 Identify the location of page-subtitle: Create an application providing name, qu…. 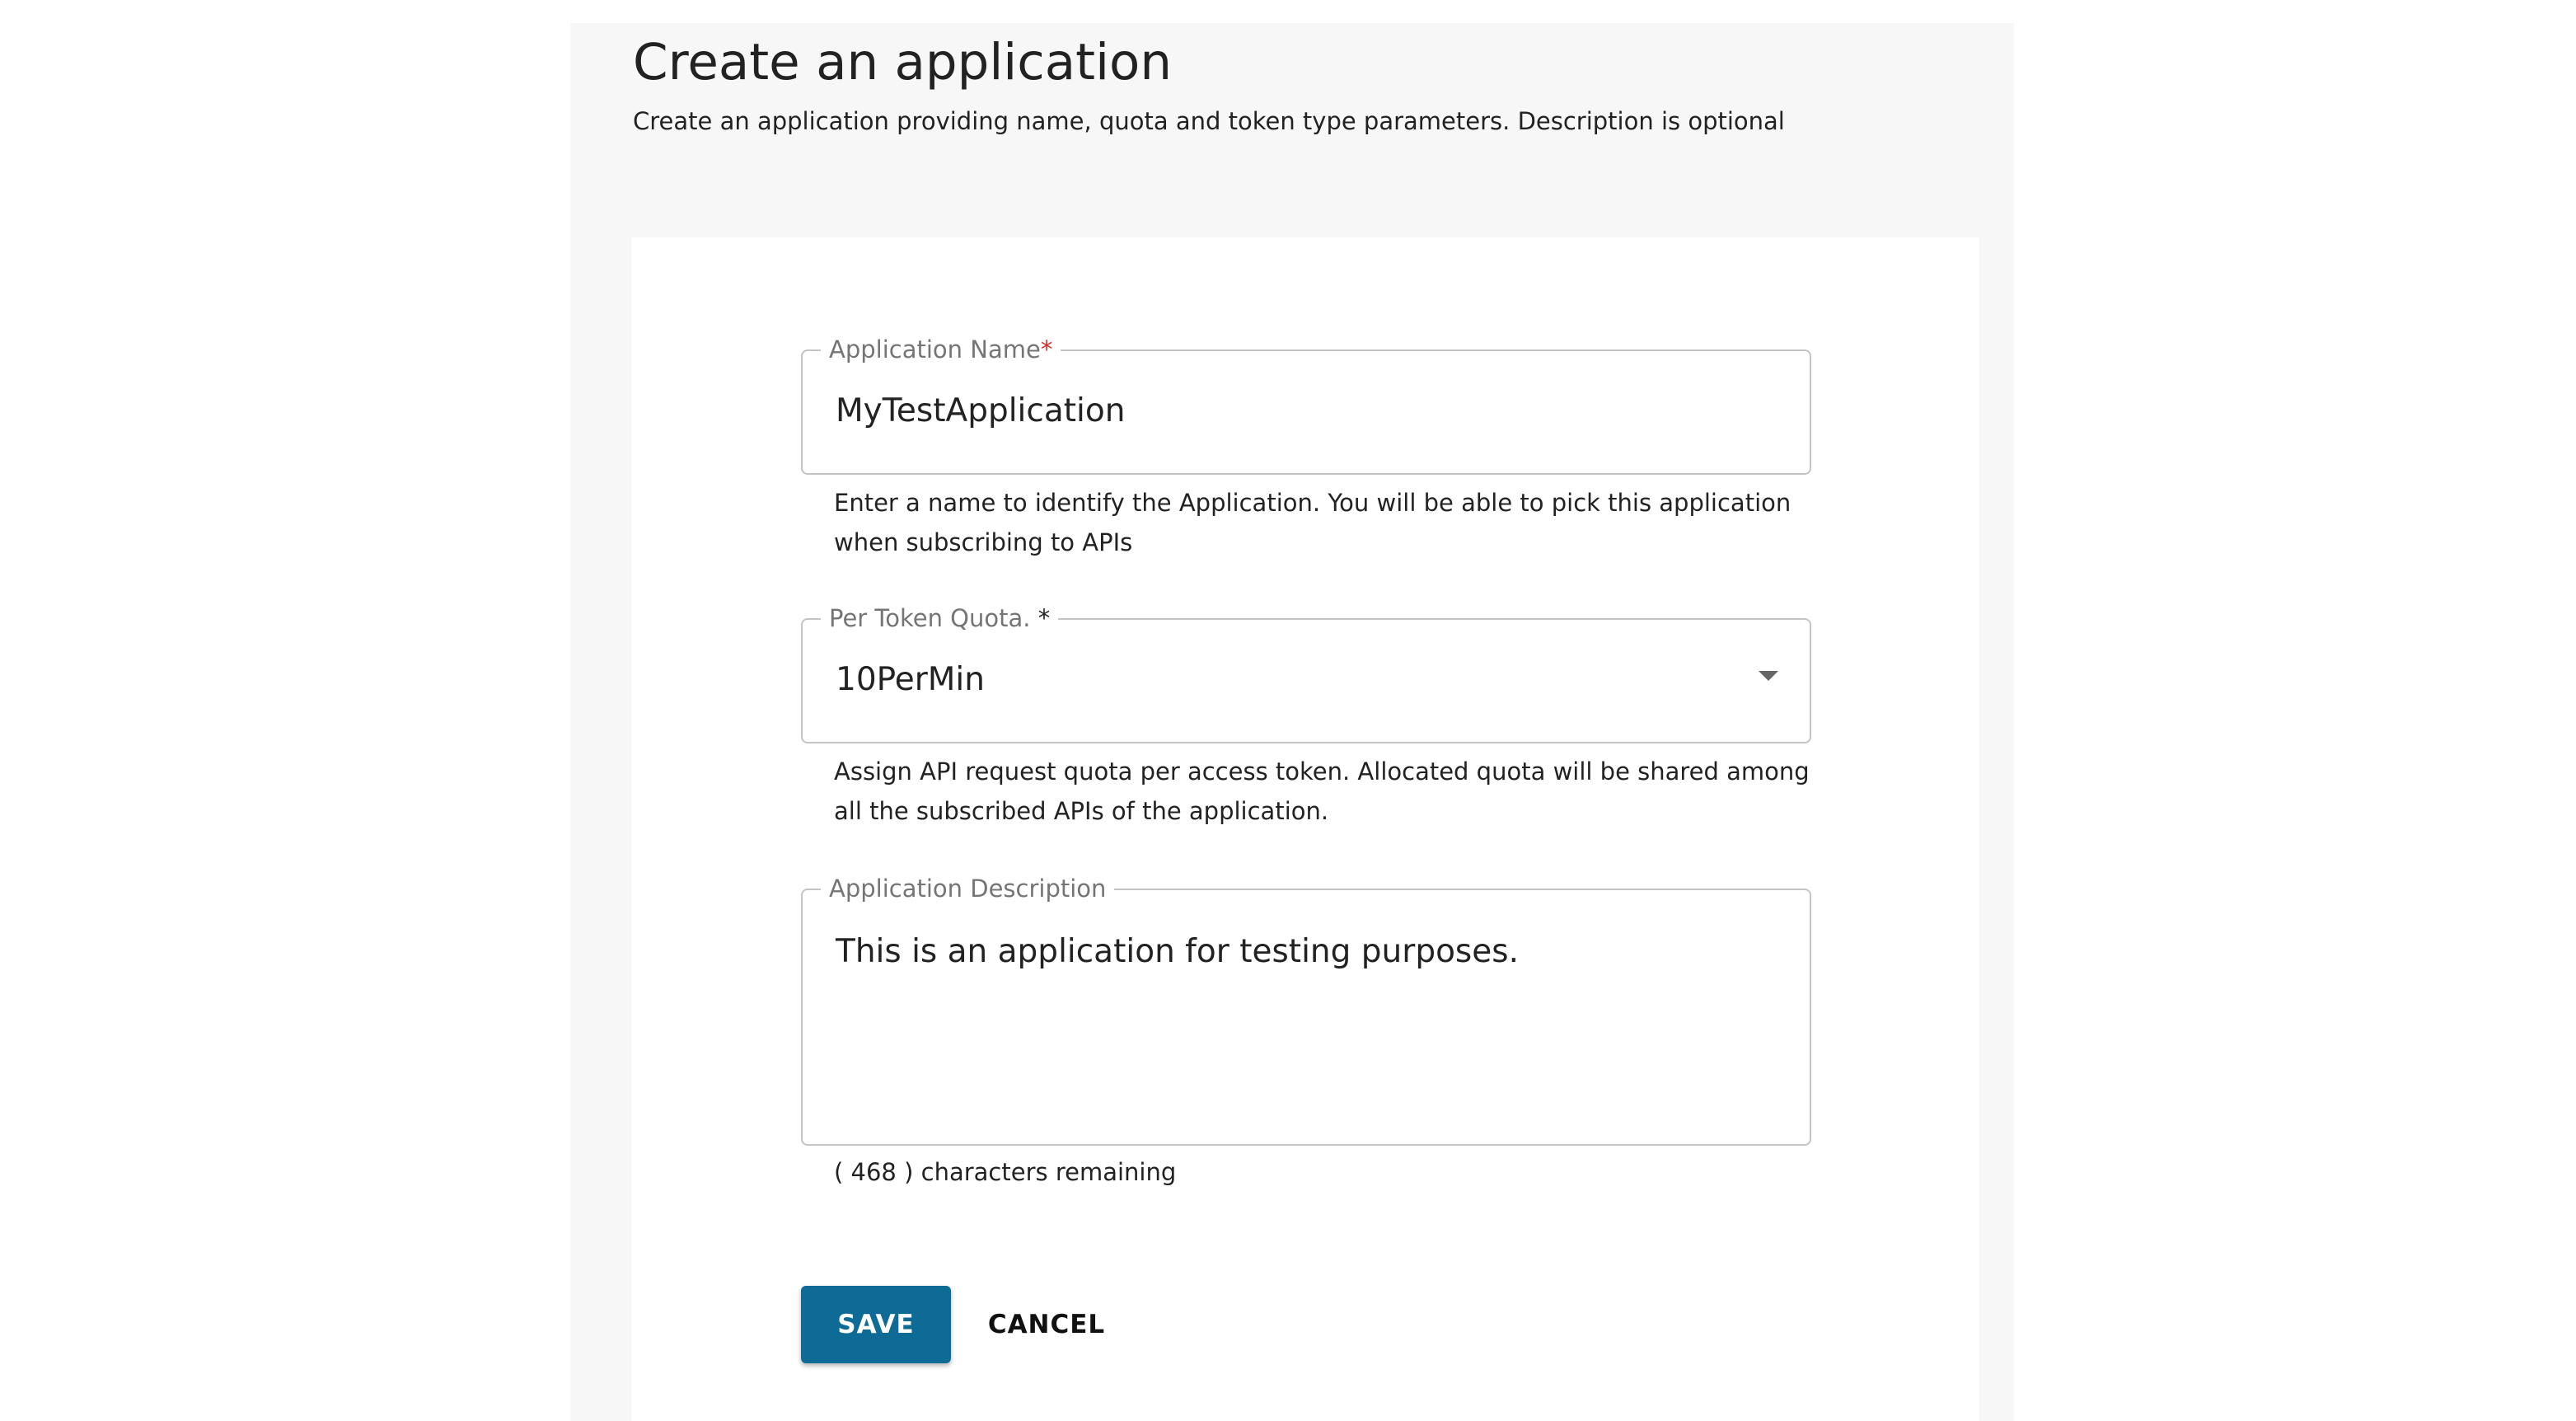
(1209, 121).